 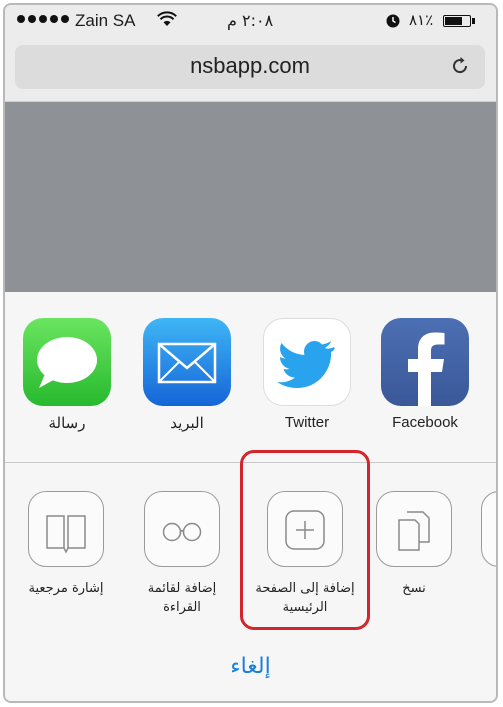 What do you see at coordinates (425, 362) in the screenshot?
I see `facebook-icon` at bounding box center [425, 362].